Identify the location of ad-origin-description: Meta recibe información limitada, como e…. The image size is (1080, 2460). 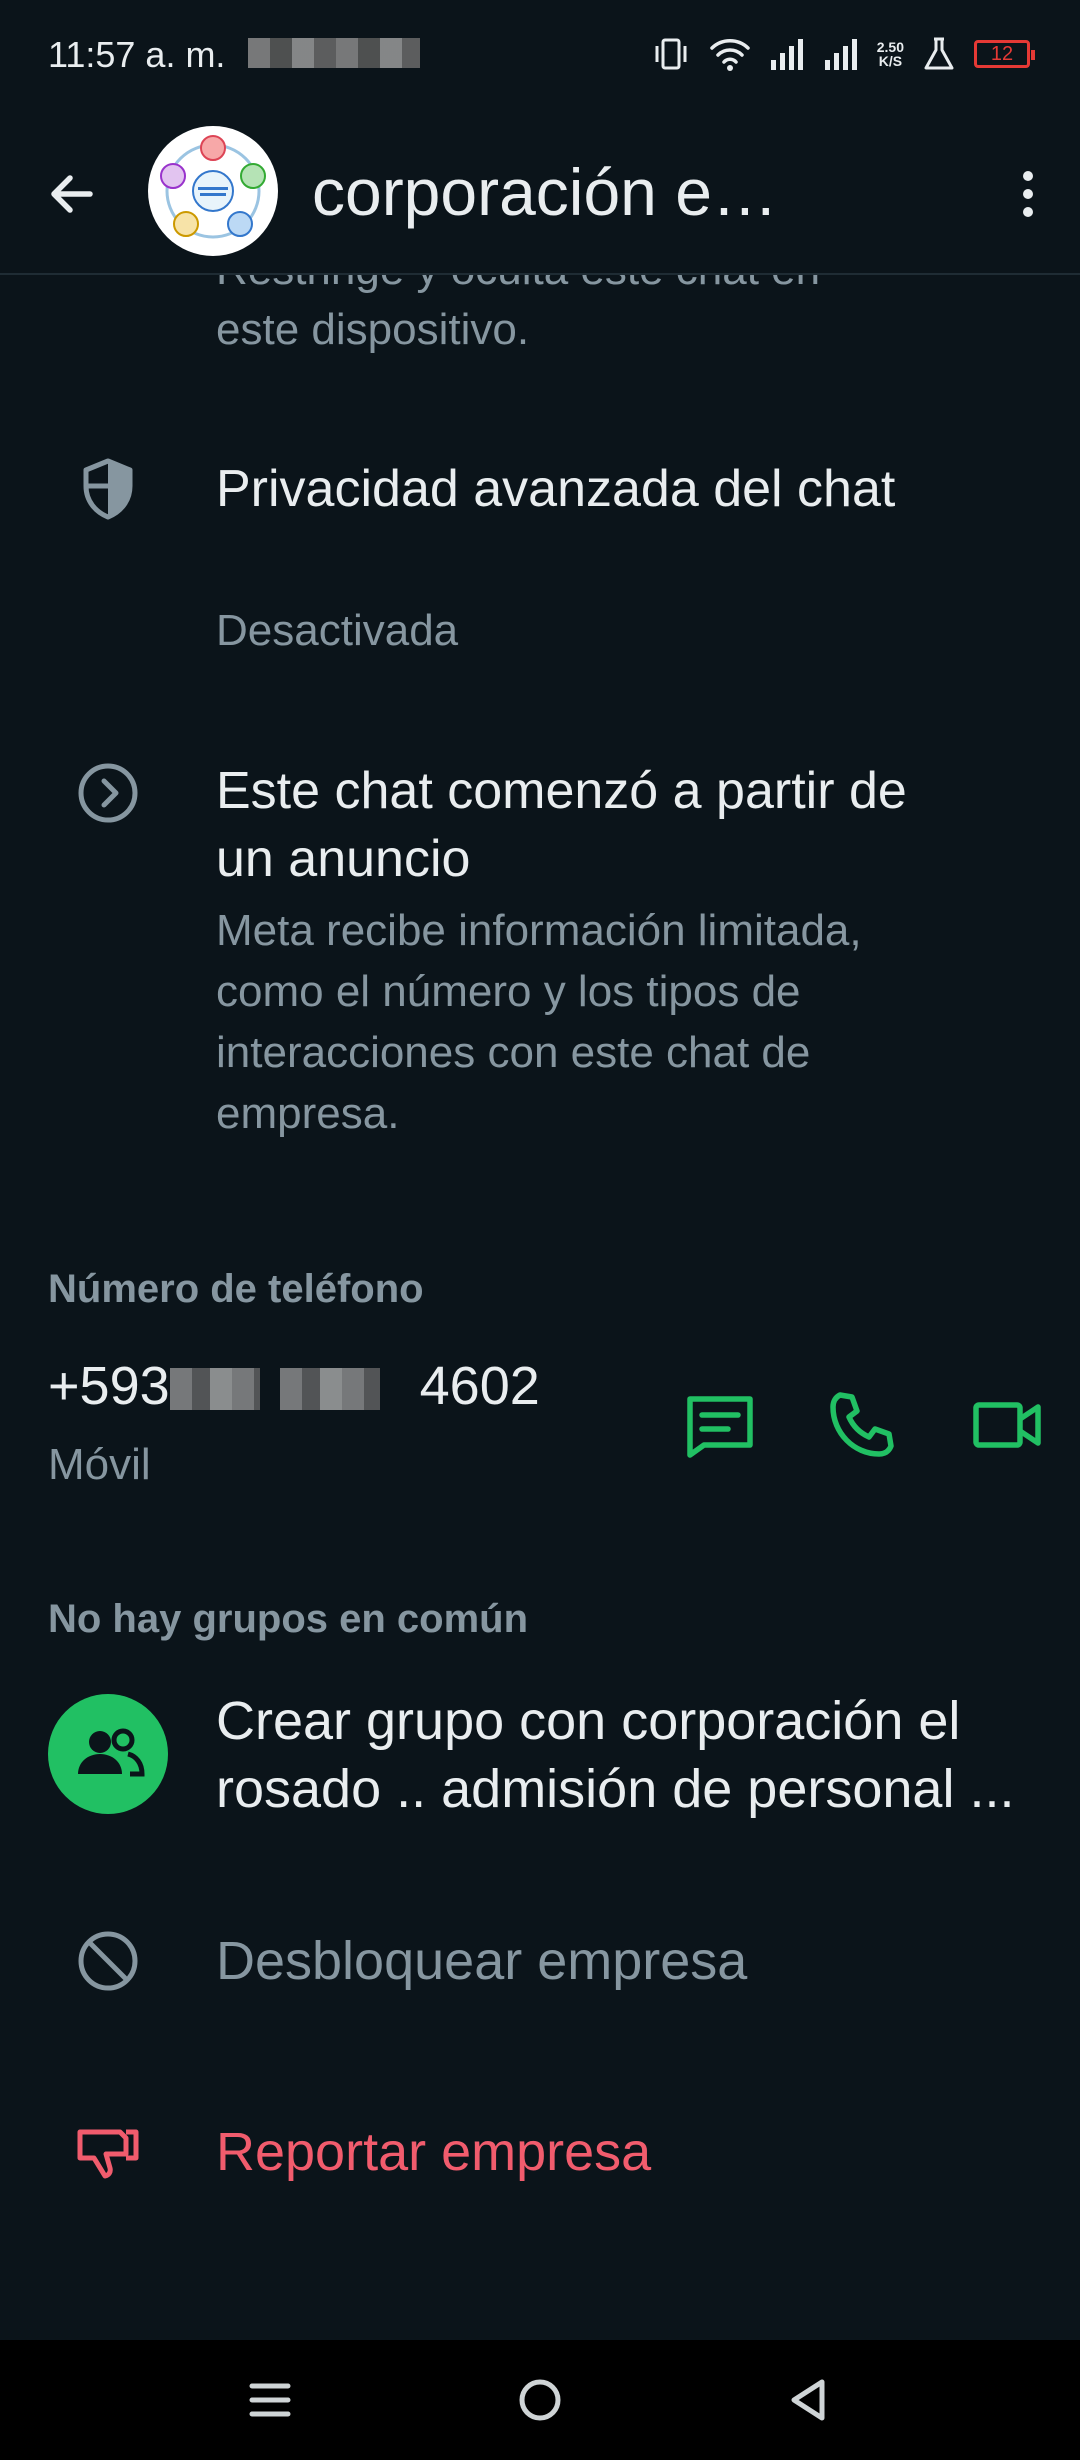
(539, 1022).